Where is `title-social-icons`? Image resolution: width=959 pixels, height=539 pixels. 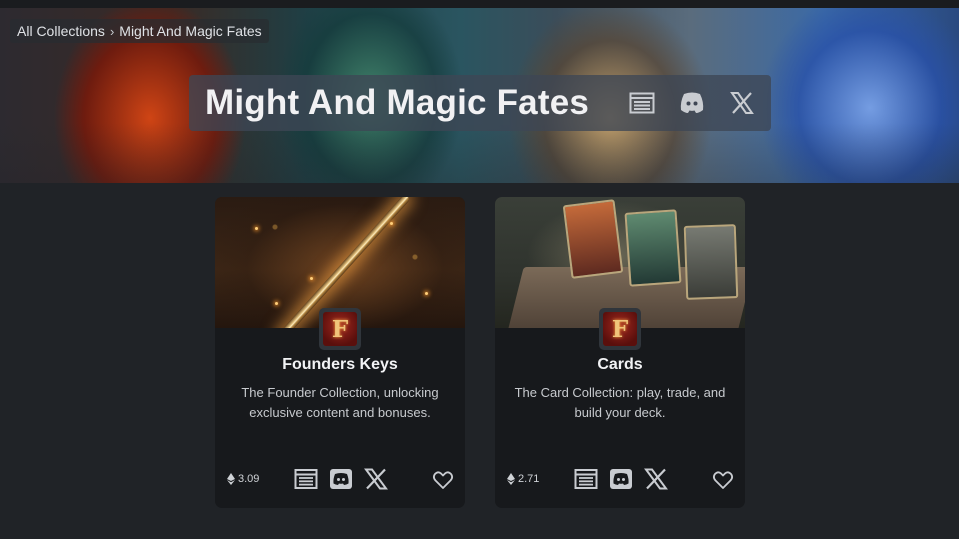
title-social-icons is located at coordinates (704, 103).